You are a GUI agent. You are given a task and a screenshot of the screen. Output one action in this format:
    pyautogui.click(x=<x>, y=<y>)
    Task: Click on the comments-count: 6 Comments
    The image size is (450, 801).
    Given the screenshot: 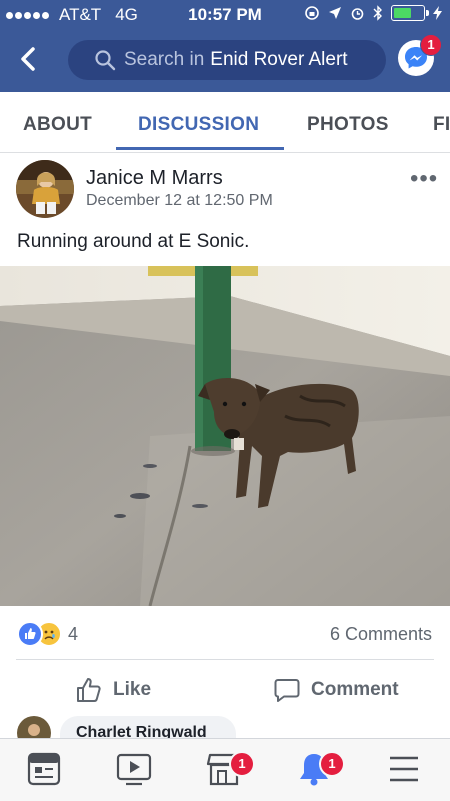 What is the action you would take?
    pyautogui.click(x=381, y=634)
    